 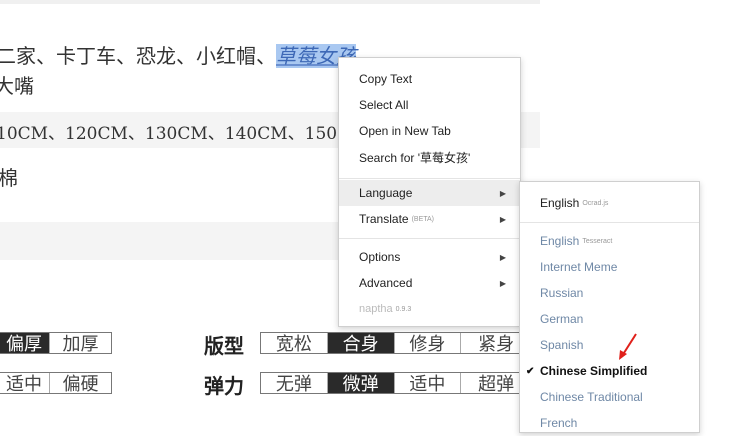 I want to click on language-russian: Russian, so click(x=609, y=293).